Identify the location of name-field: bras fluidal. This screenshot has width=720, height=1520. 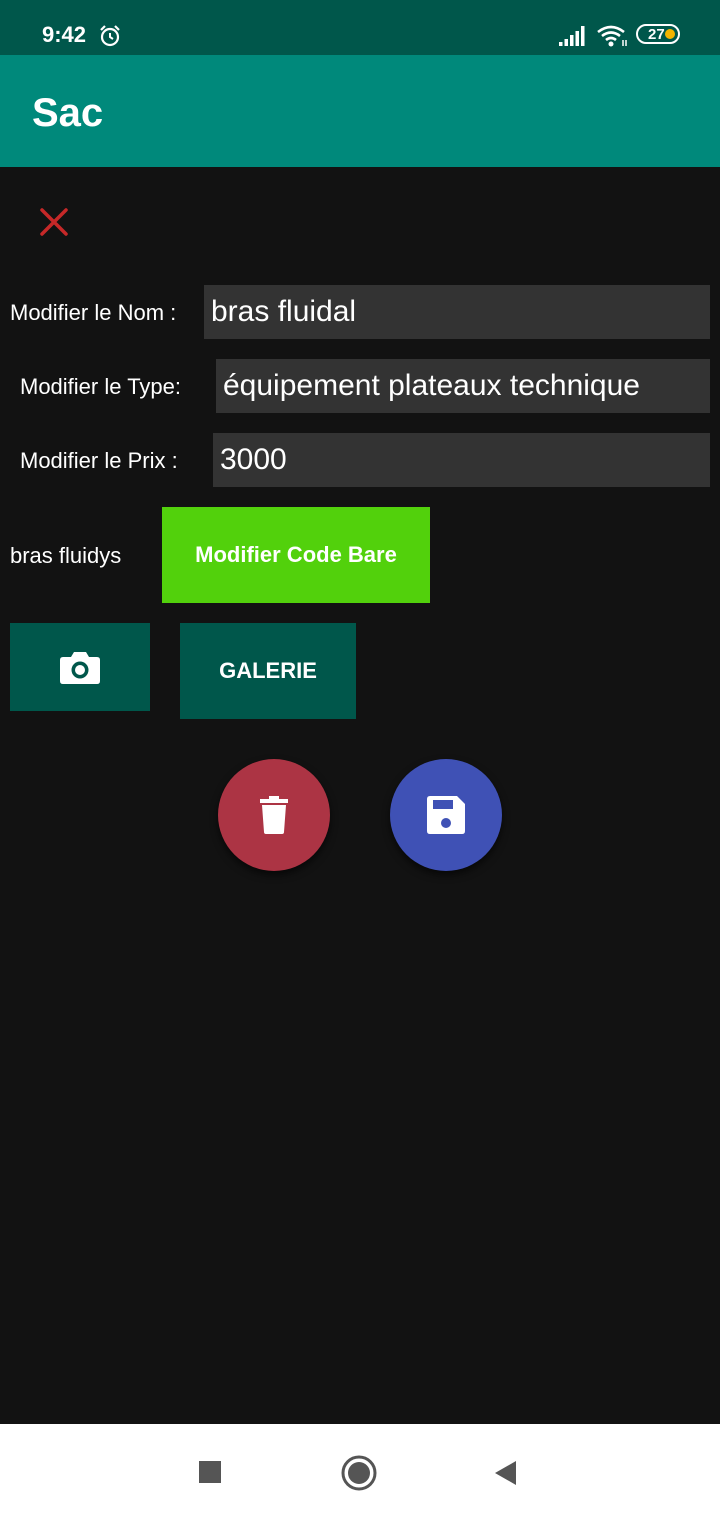
(457, 312).